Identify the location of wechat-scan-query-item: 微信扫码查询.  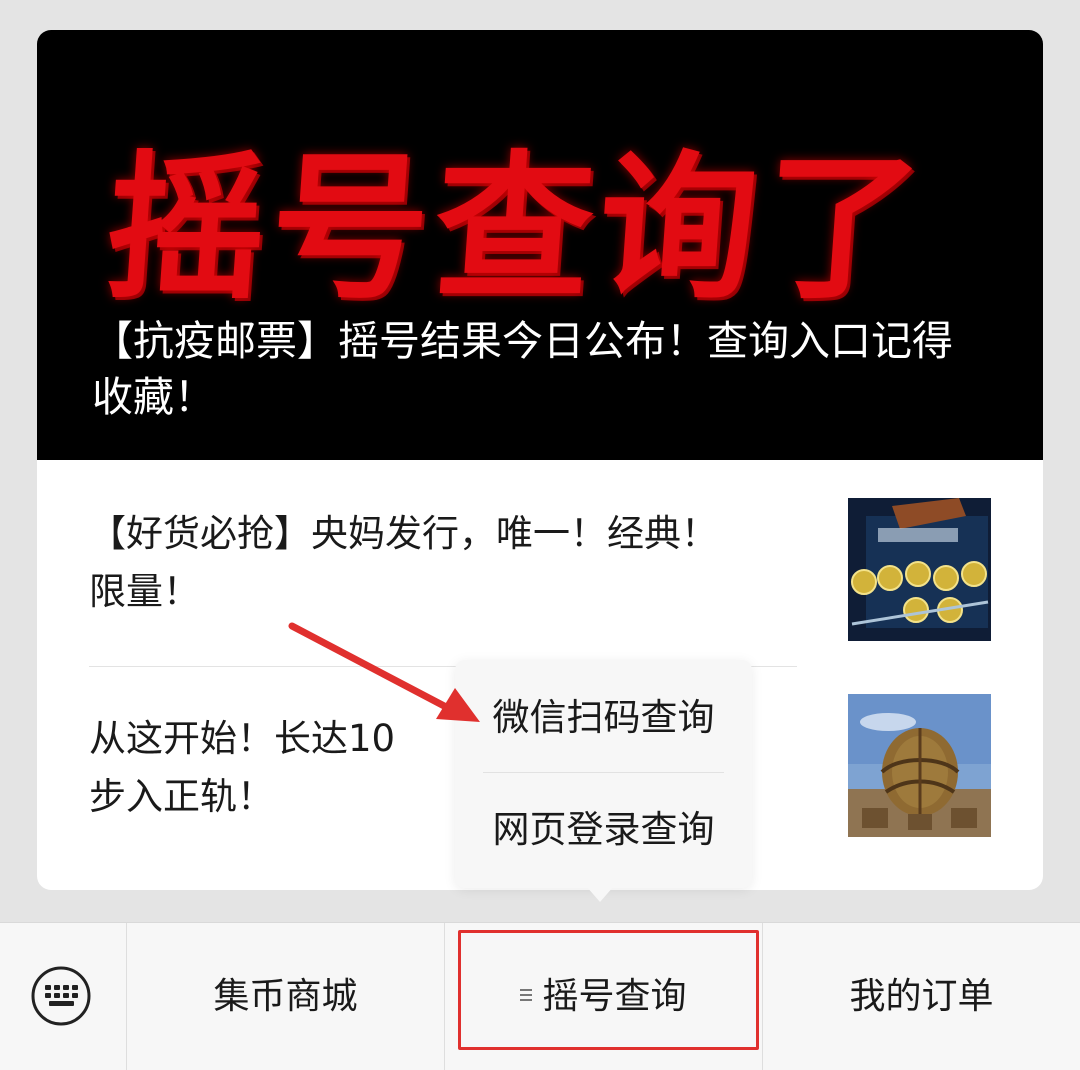
(603, 718).